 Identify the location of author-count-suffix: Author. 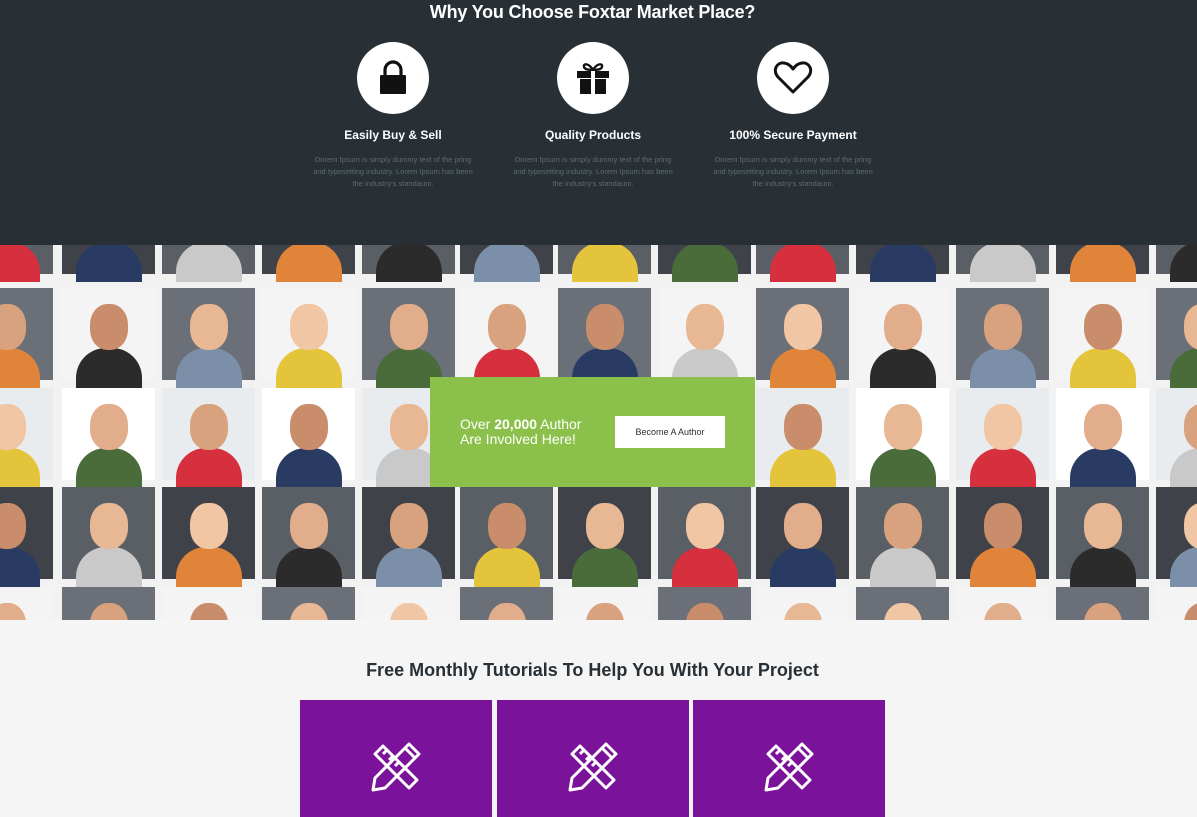
(559, 424).